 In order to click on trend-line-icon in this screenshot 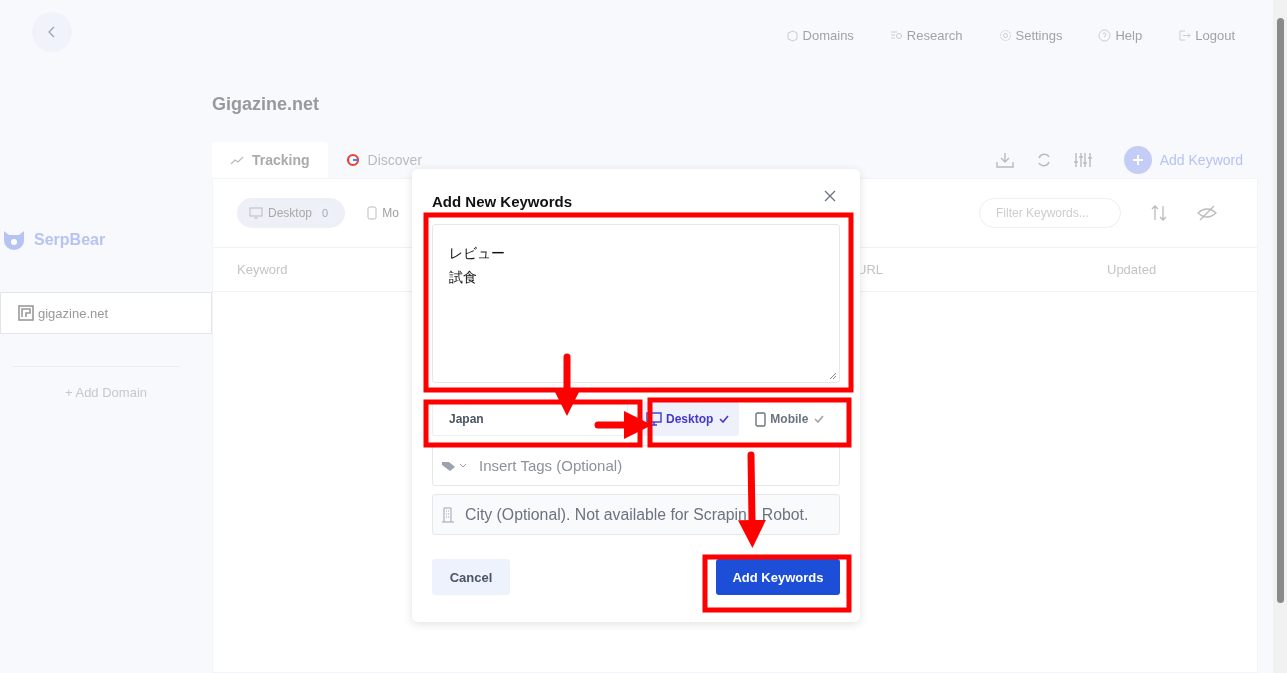, I will do `click(237, 160)`.